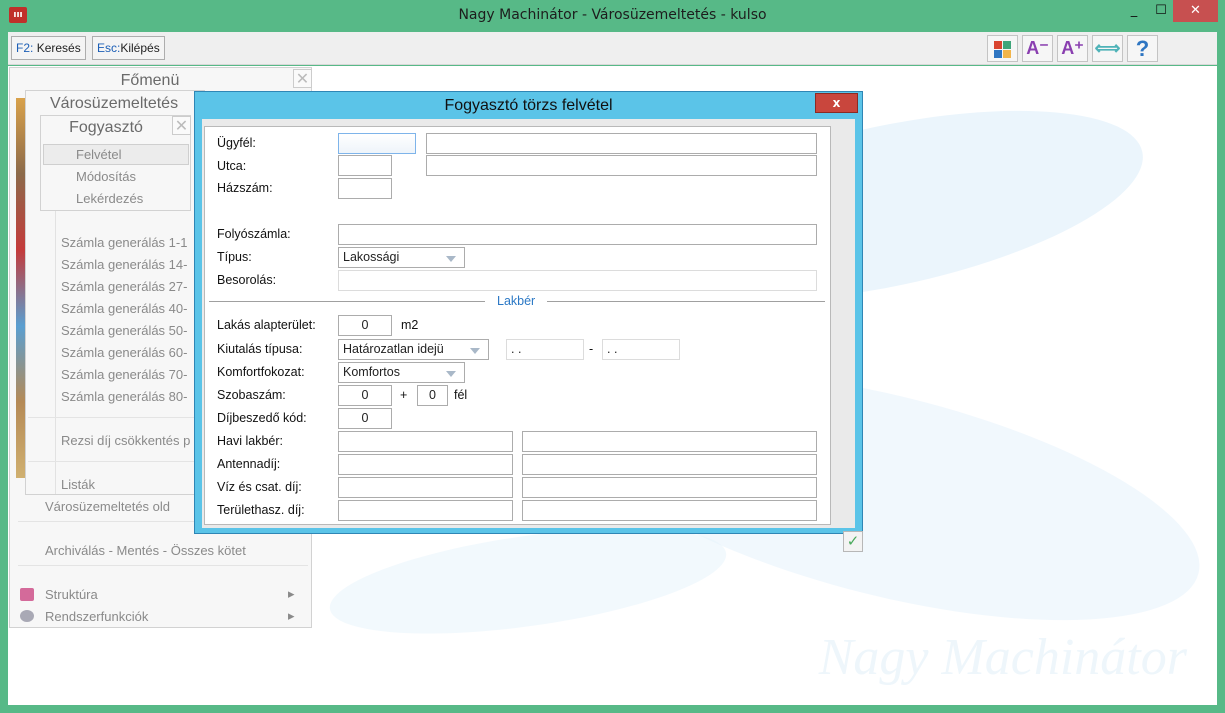 Image resolution: width=1225 pixels, height=713 pixels. I want to click on label-terulethasz: Területhasz. díj:, so click(261, 510).